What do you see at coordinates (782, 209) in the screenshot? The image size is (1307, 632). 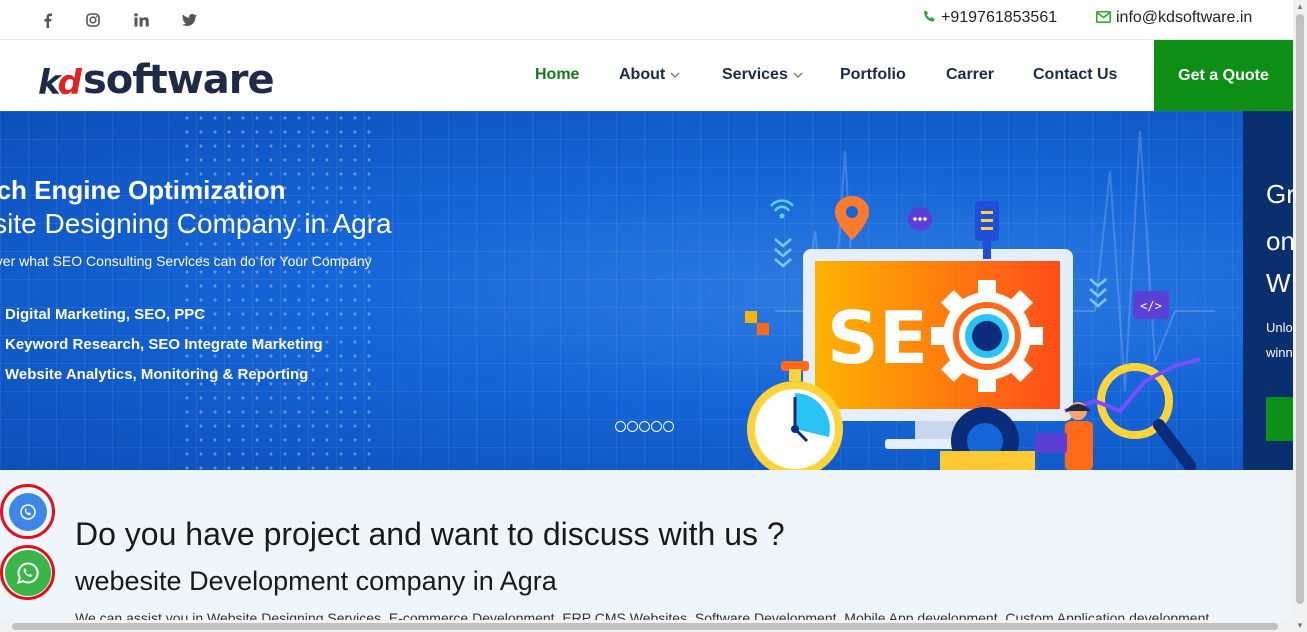 I see `wifi-icon` at bounding box center [782, 209].